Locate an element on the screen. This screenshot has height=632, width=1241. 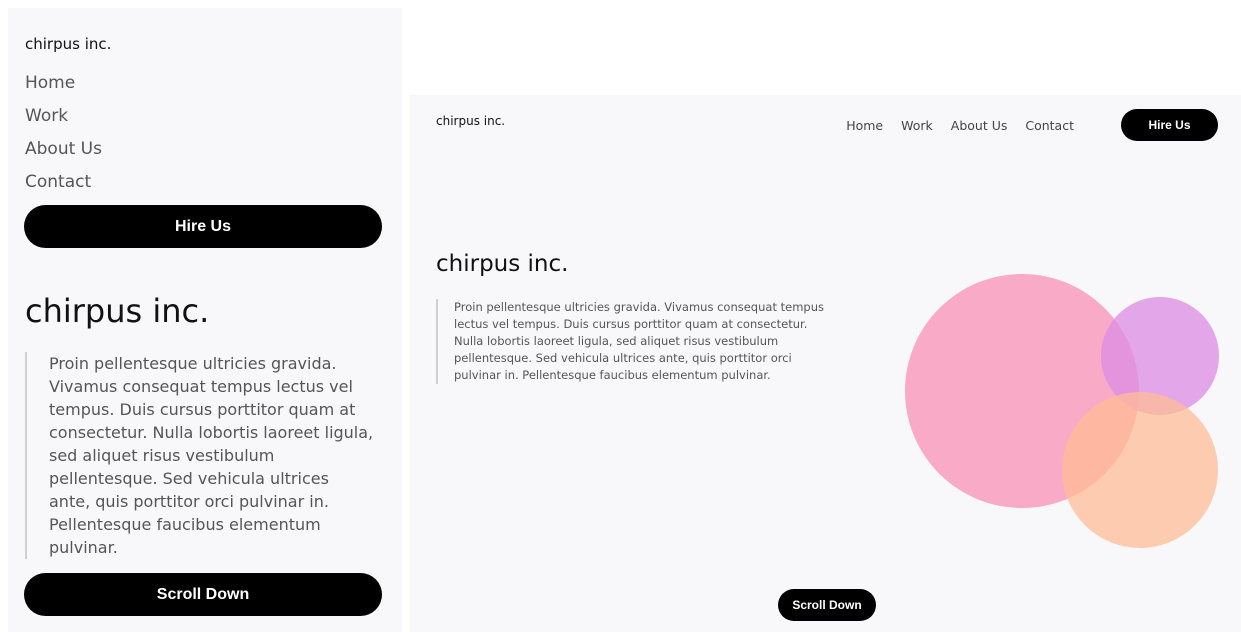
circles-illustration is located at coordinates (1062, 411).